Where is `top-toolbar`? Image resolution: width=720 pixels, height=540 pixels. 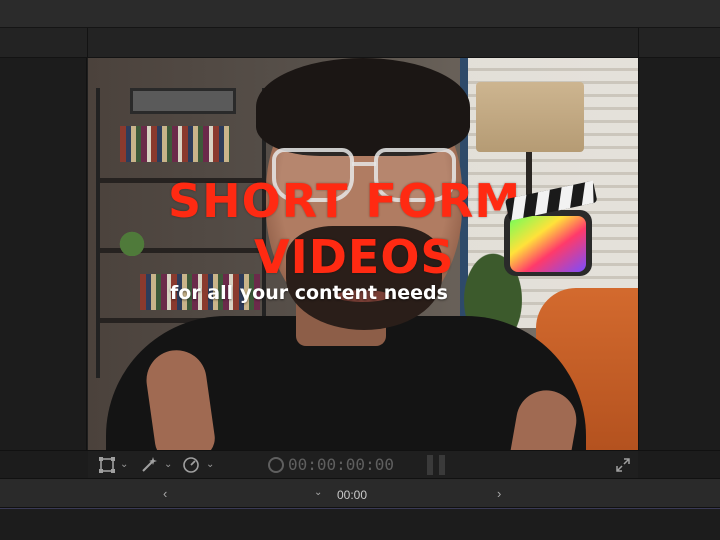
top-toolbar is located at coordinates (360, 14).